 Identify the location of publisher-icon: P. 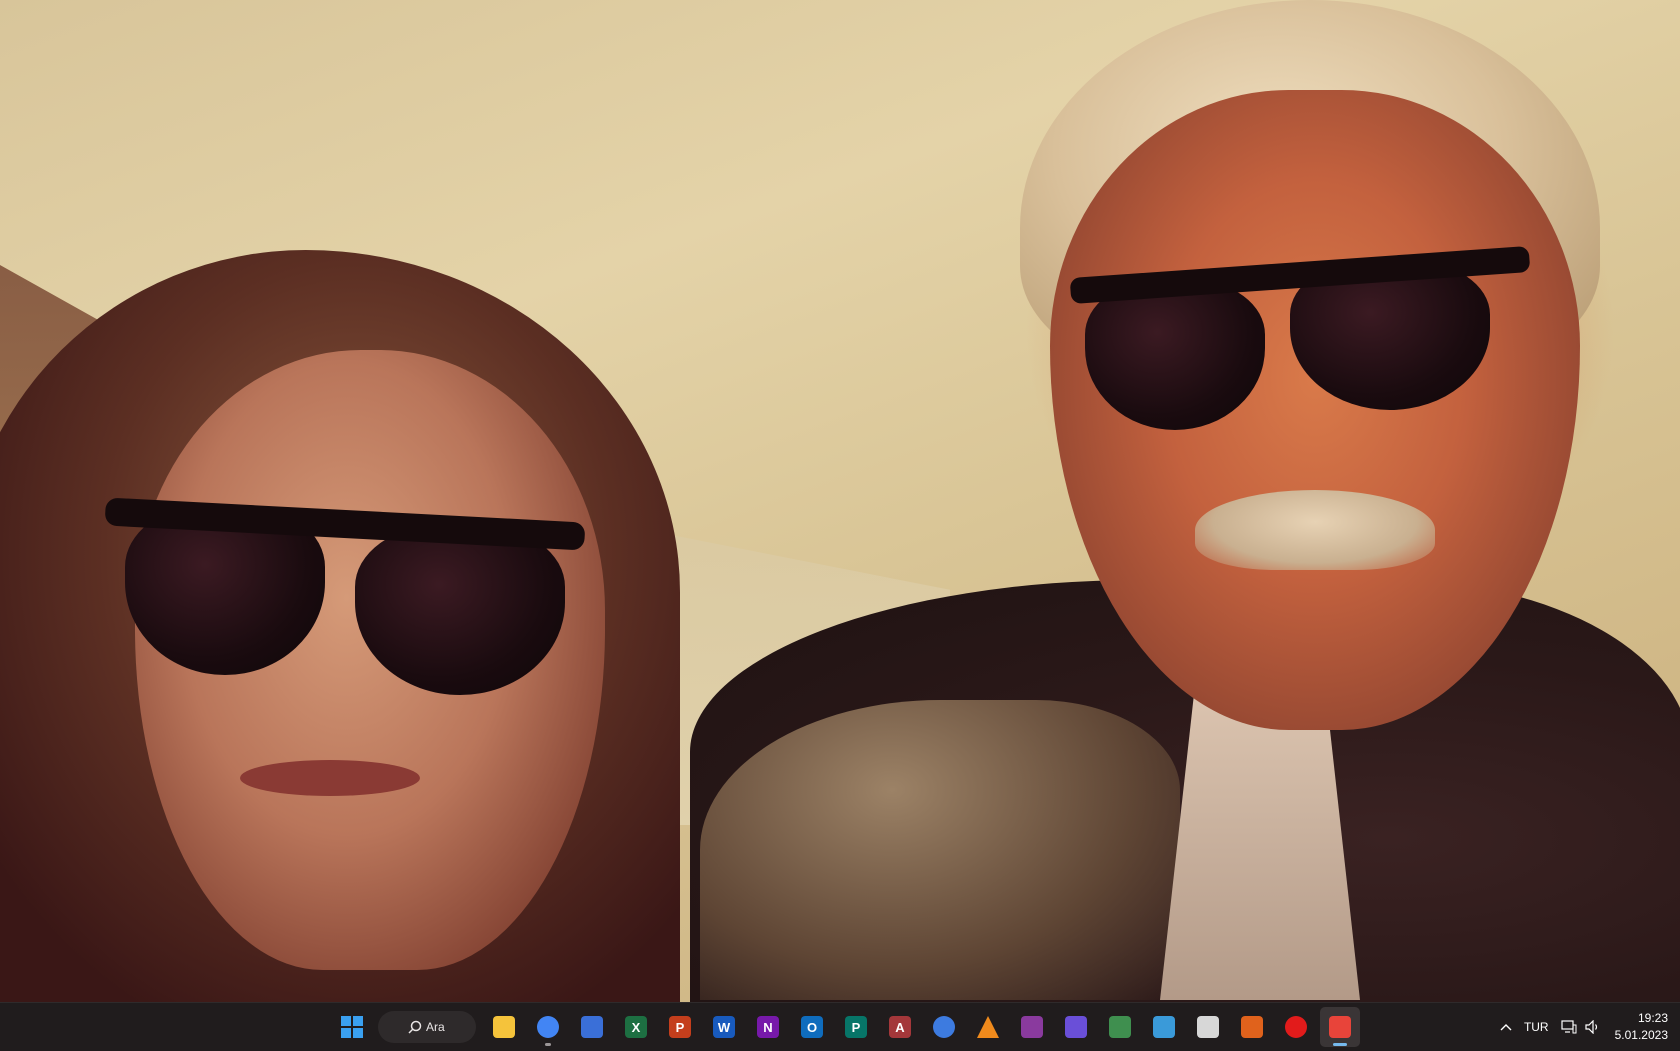
(856, 1027).